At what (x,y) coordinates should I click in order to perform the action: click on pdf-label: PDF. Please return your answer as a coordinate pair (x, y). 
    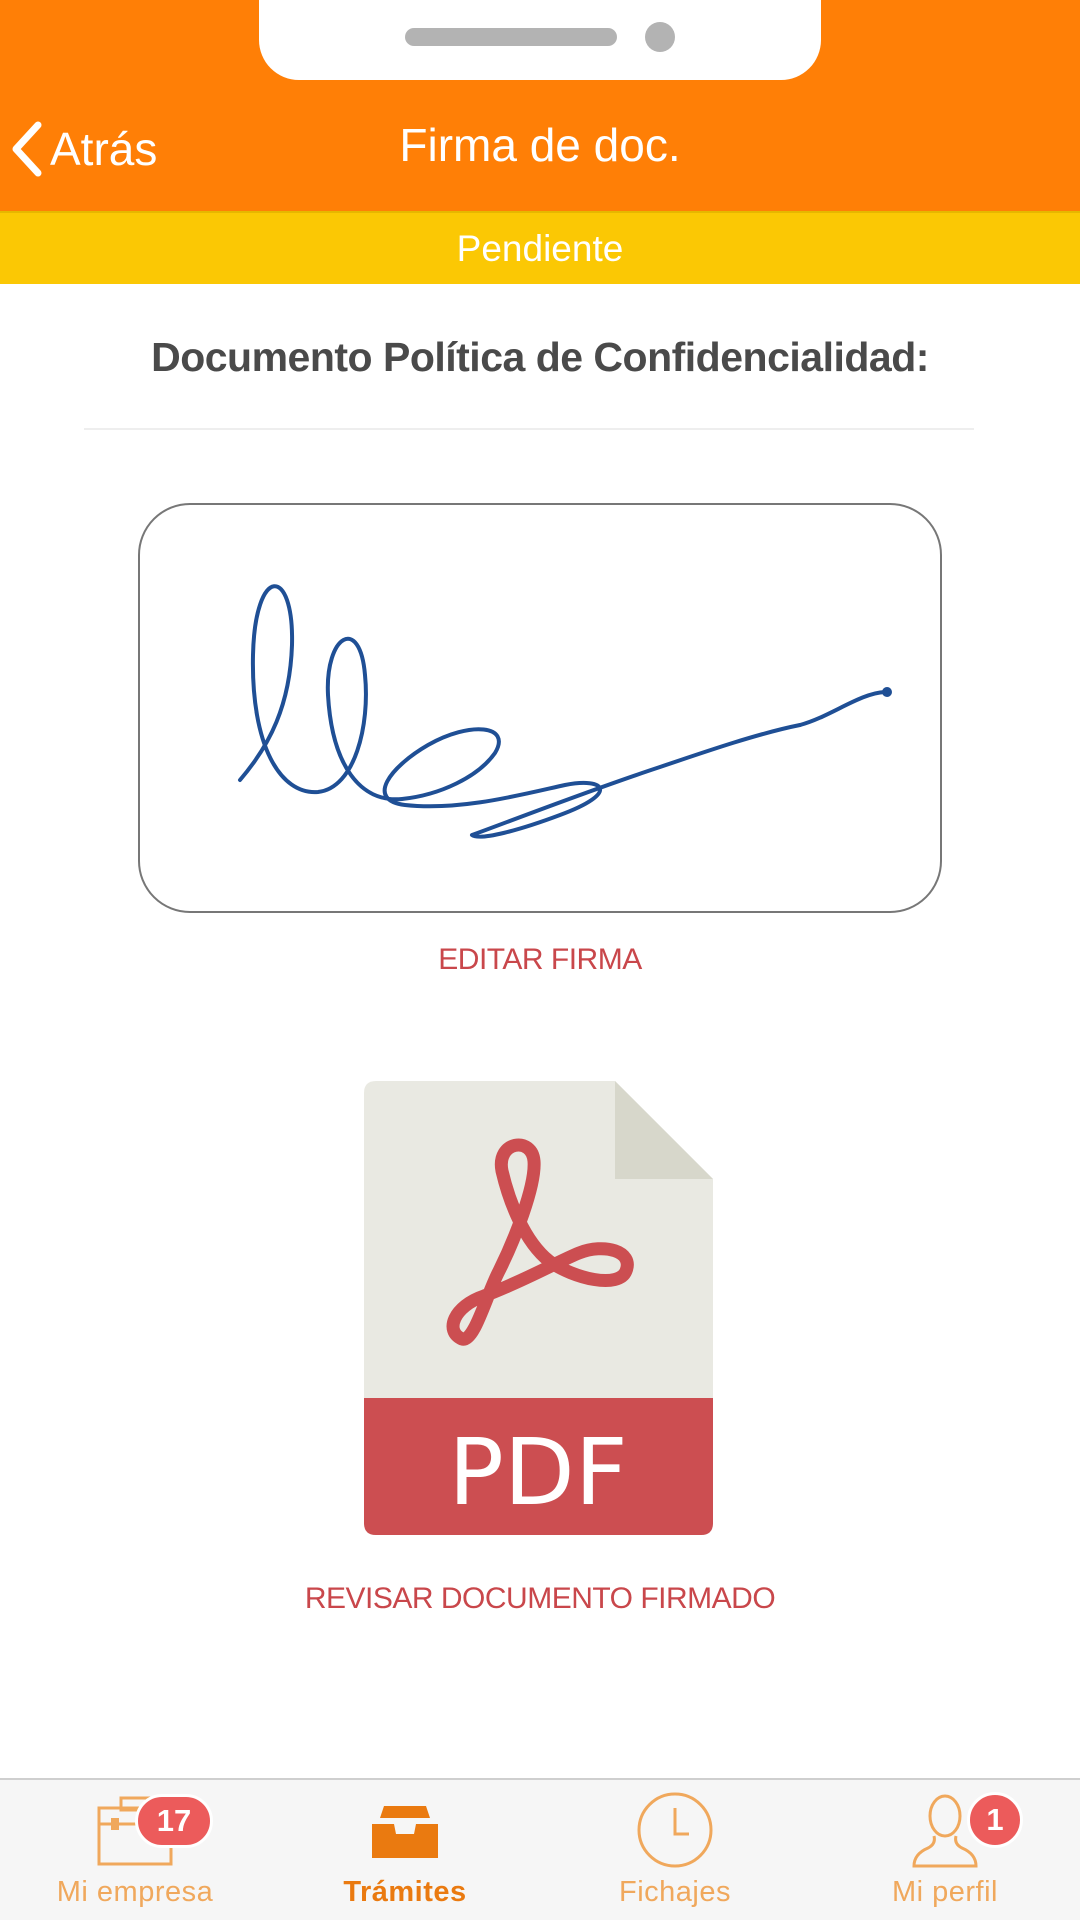
    Looking at the image, I should click on (537, 1472).